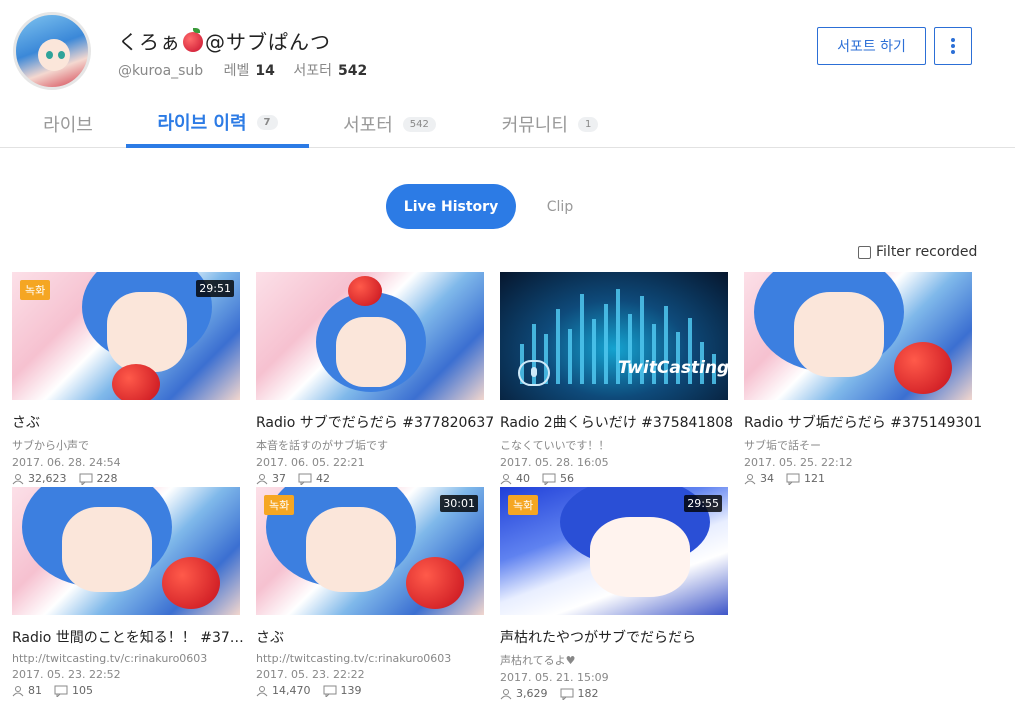 The image size is (1015, 706). Describe the element at coordinates (66, 674) in the screenshot. I see `video-date: 2017. 05. 23. 22:52` at that location.